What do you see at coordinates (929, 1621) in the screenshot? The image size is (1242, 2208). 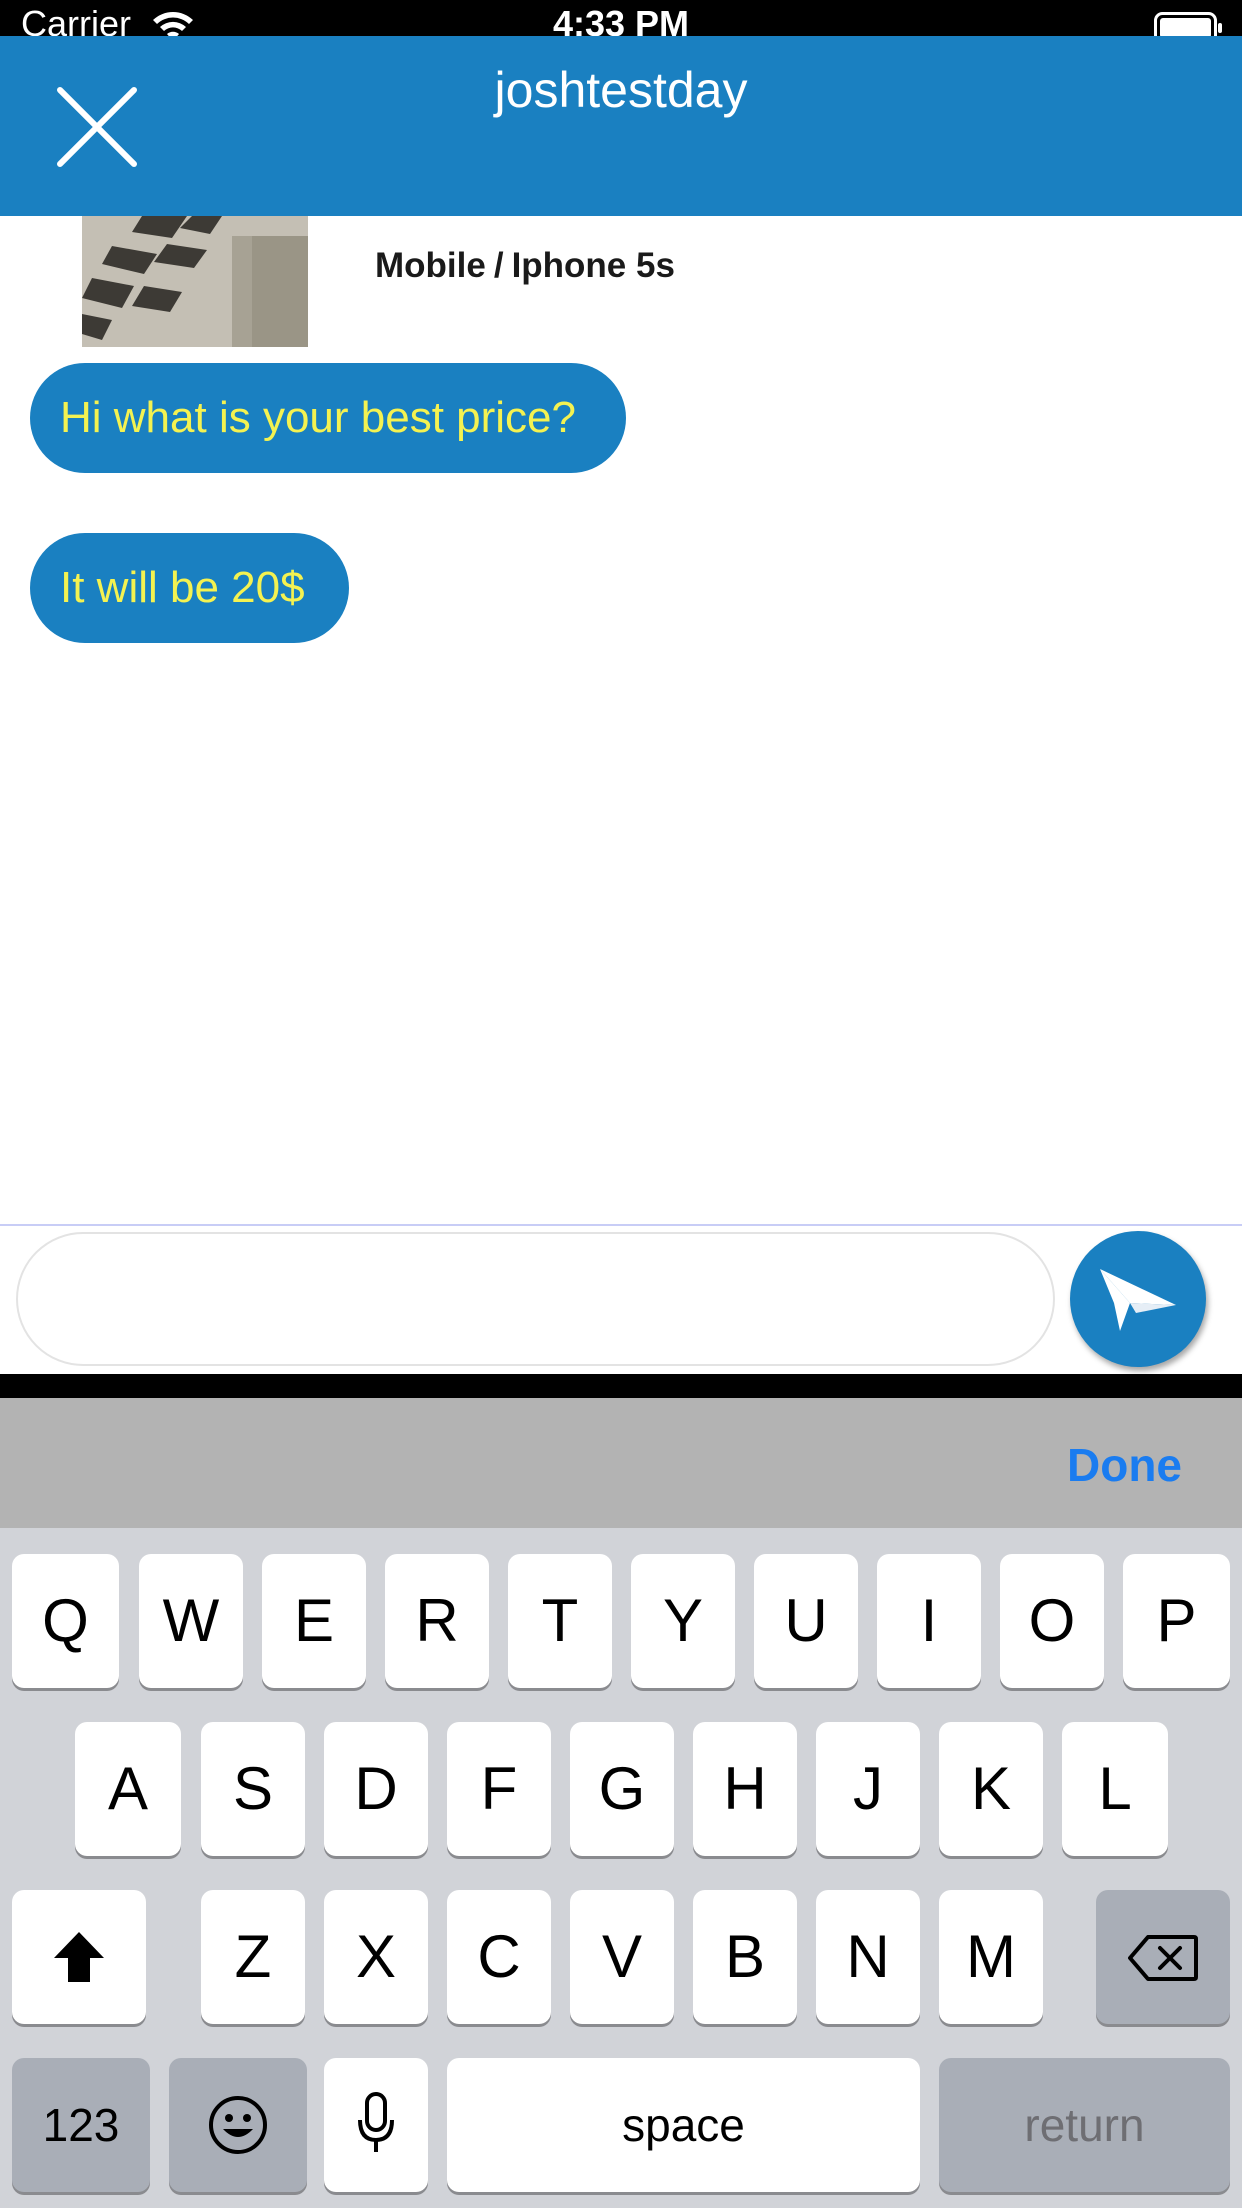 I see `key-i: I` at bounding box center [929, 1621].